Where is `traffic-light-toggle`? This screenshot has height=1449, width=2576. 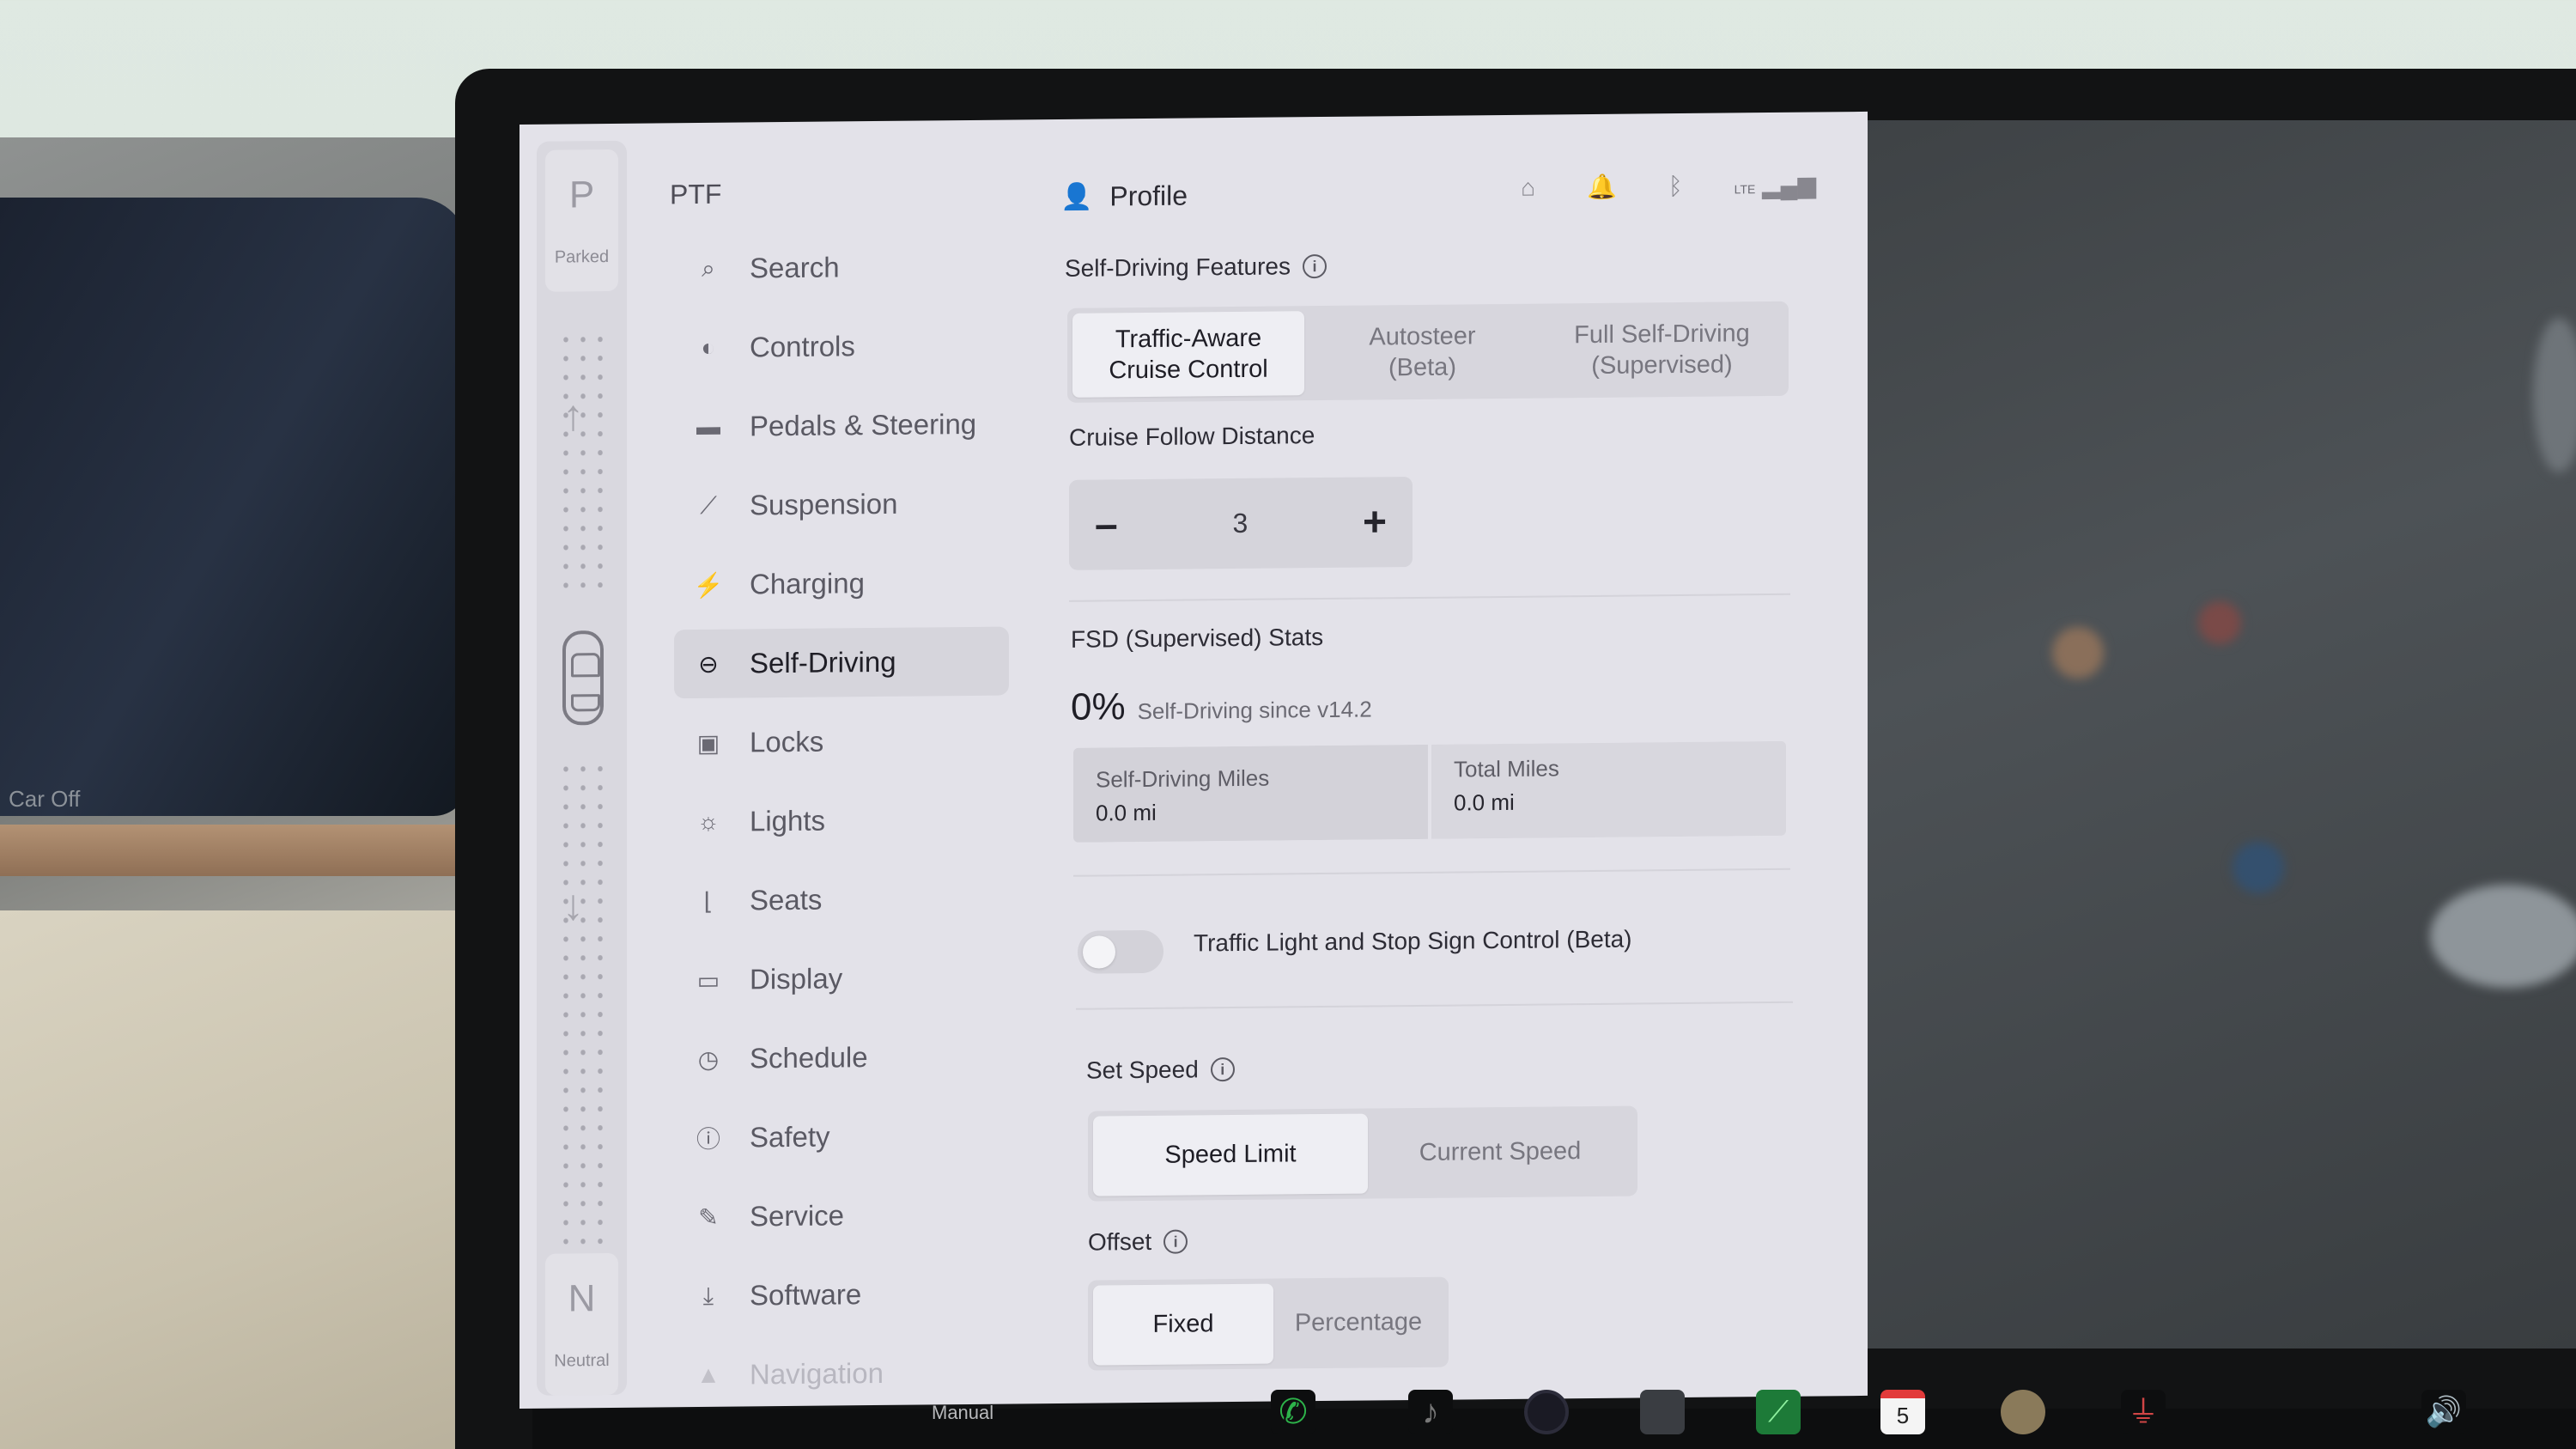
traffic-light-toggle is located at coordinates (1120, 951).